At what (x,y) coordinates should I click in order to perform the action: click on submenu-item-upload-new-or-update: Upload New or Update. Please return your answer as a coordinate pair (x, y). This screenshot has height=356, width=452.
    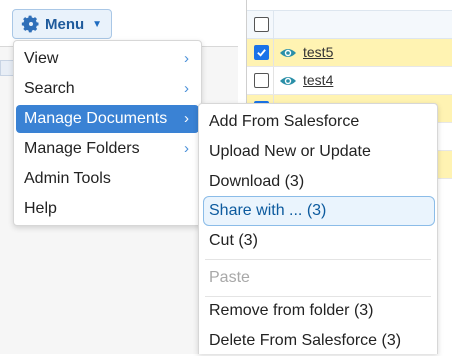
    Looking at the image, I should click on (319, 152).